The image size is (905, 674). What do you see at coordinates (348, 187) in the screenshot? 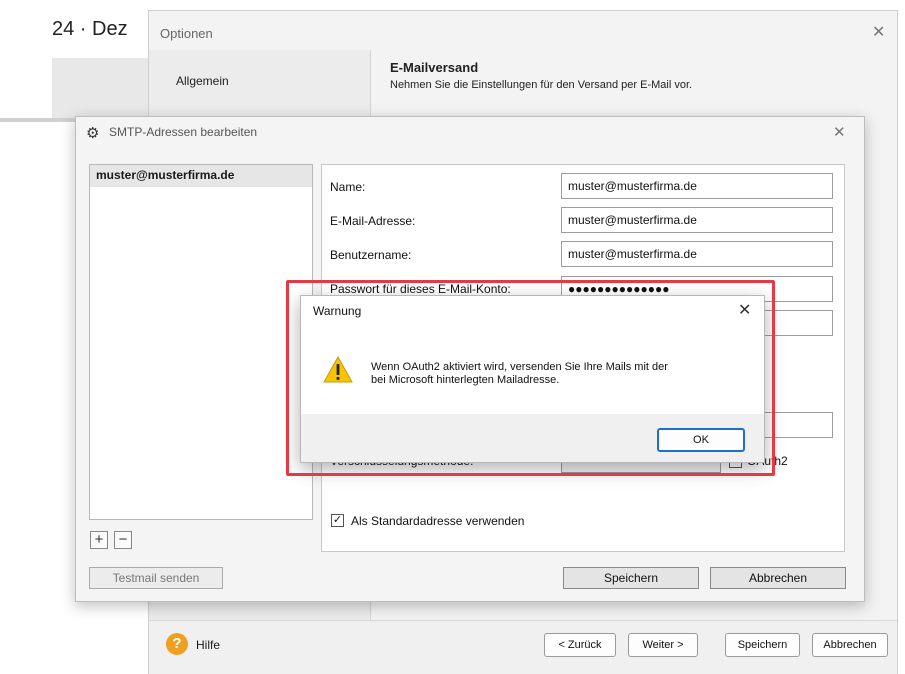
I see `name-label: Name:` at bounding box center [348, 187].